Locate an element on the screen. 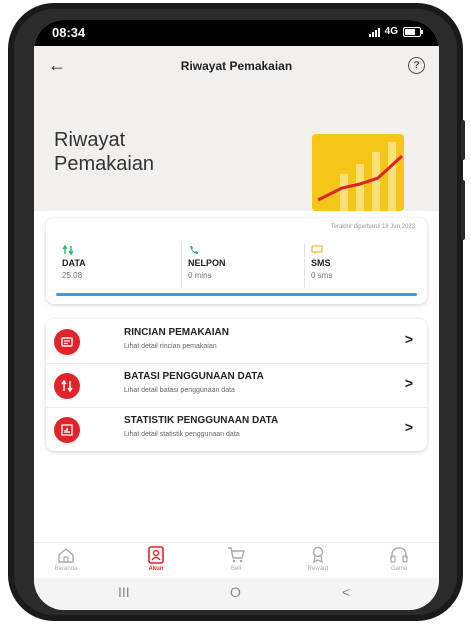 This screenshot has width=471, height=625. headset-icon is located at coordinates (399, 555).